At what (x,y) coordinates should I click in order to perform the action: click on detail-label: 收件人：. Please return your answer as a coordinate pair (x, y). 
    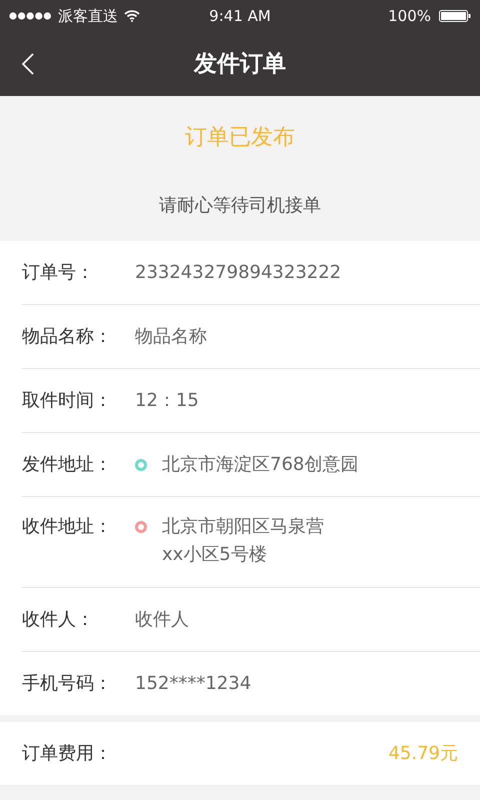
    Looking at the image, I should click on (58, 620).